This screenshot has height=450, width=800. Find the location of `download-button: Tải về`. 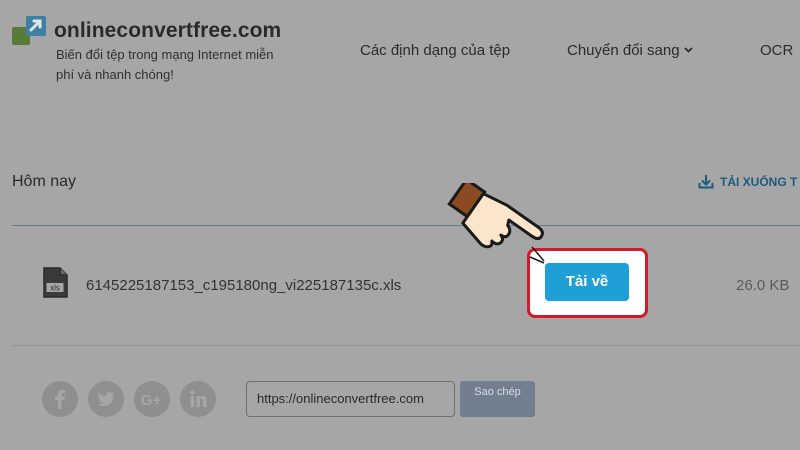

download-button: Tải về is located at coordinates (587, 282).